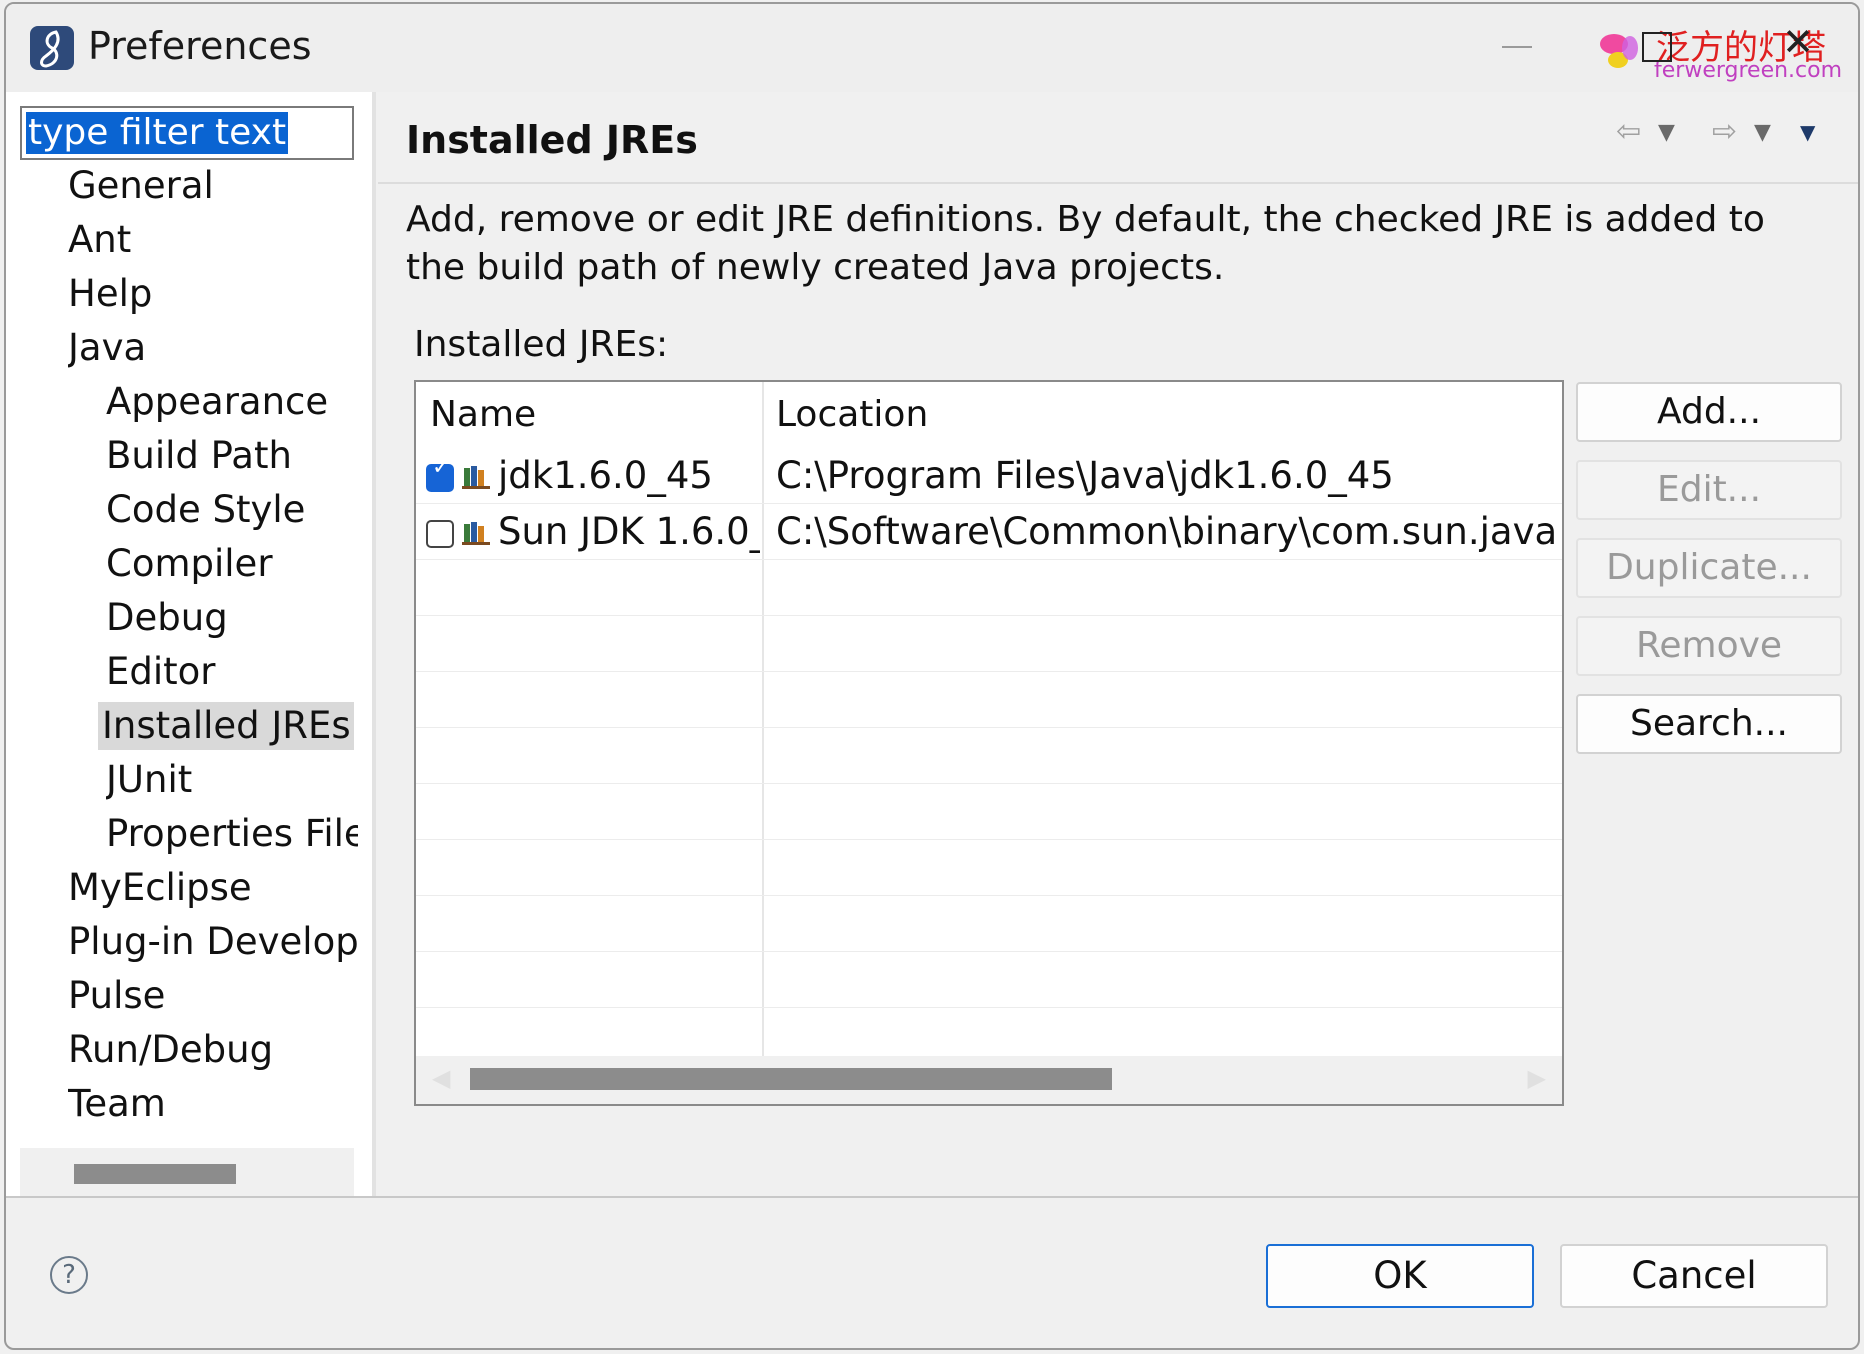 This screenshot has height=1354, width=1864. Describe the element at coordinates (213, 1104) in the screenshot. I see `tree-item-team: Team` at that location.